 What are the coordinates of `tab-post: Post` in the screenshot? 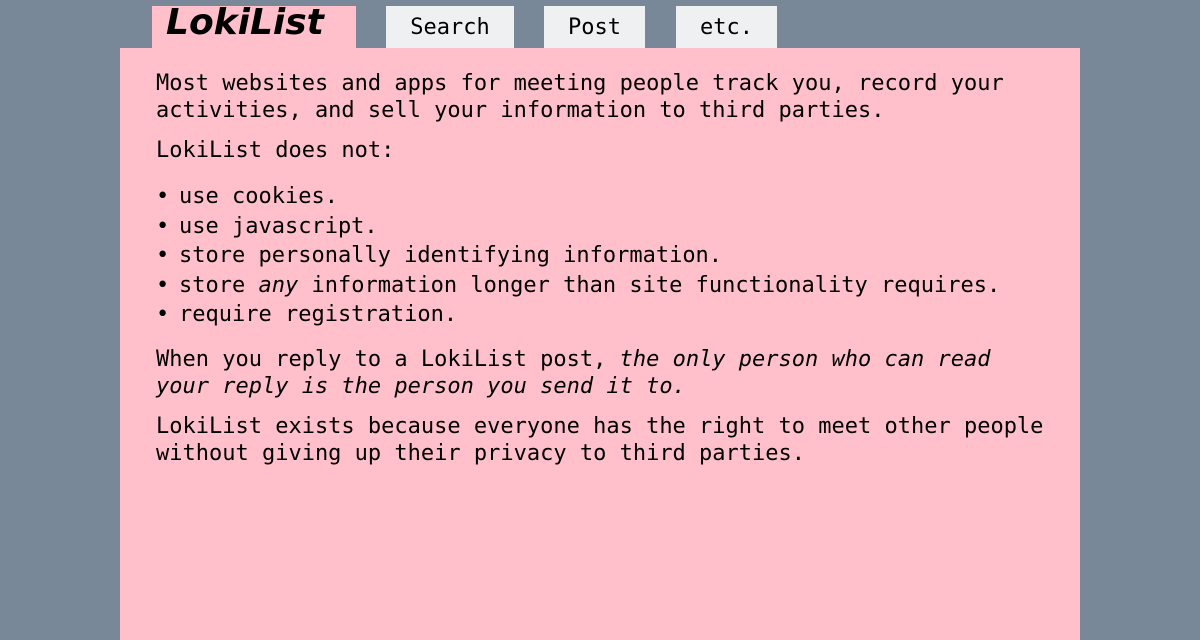 It's located at (594, 27).